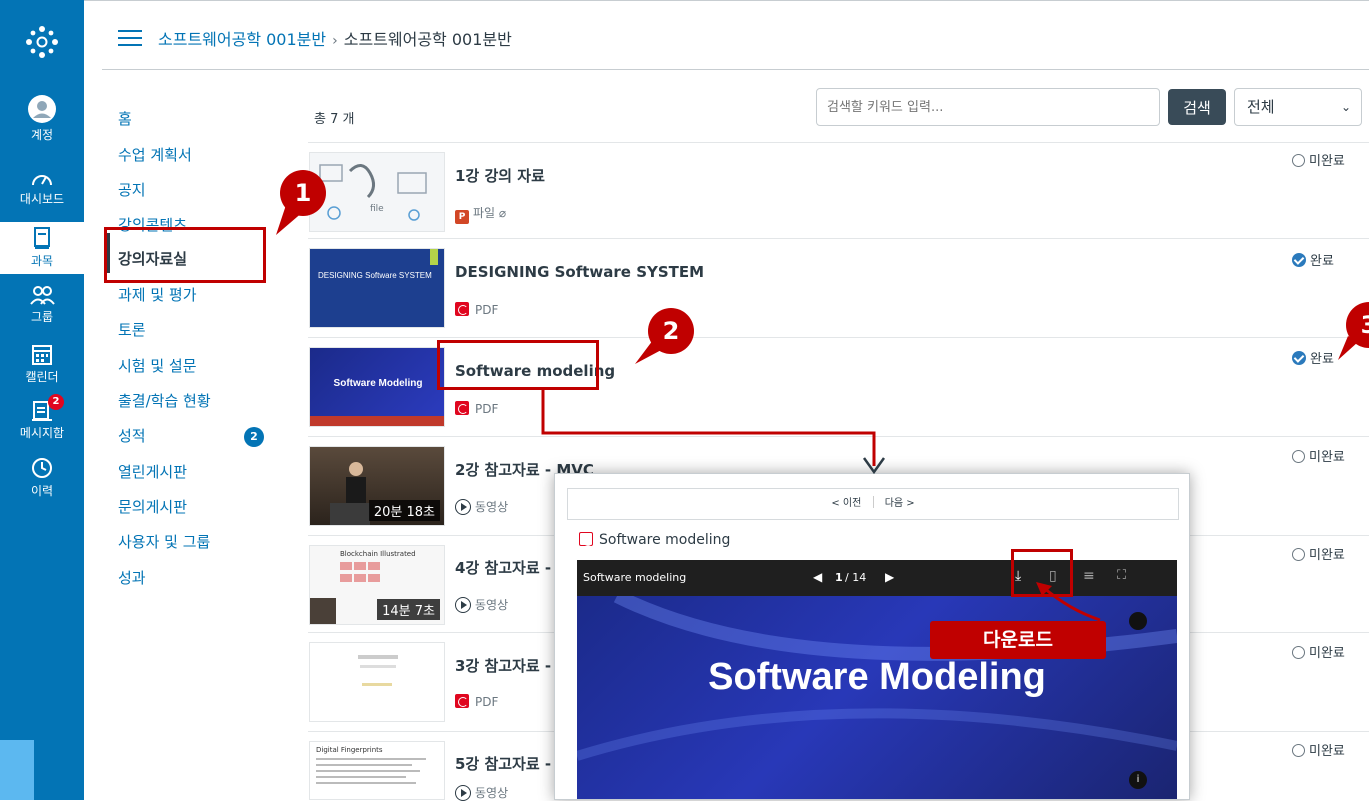  Describe the element at coordinates (132, 577) in the screenshot. I see `course-nav-outcomes: 성과` at that location.